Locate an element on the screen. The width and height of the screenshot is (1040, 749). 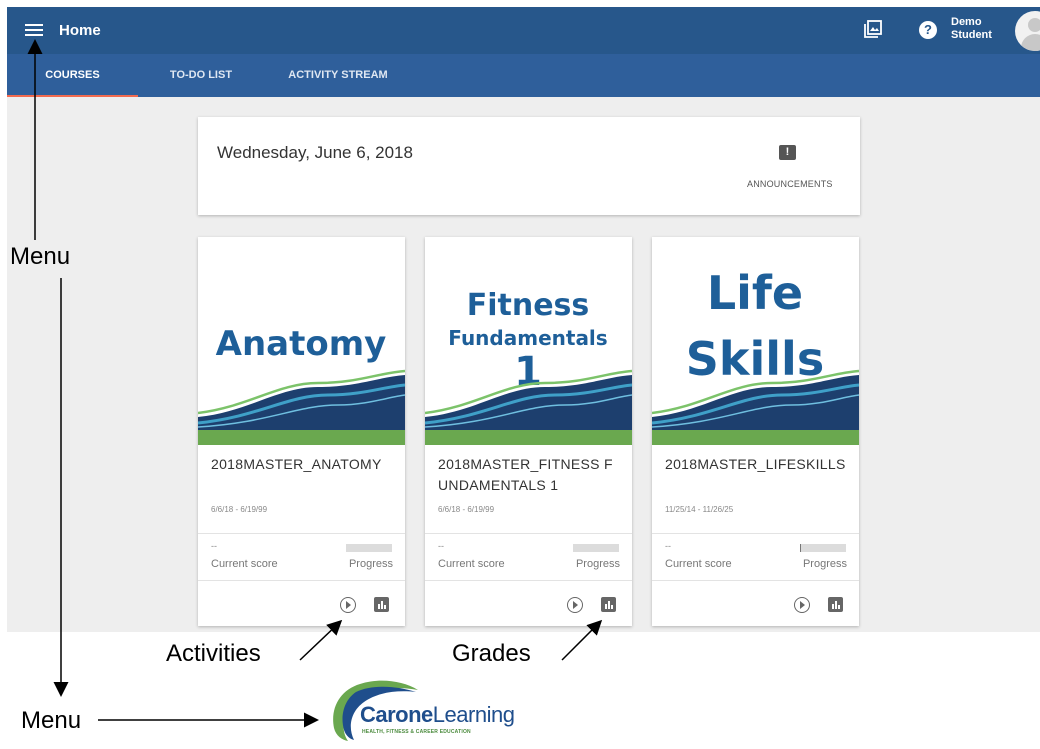
activities-annotation: Activities is located at coordinates (213, 653).